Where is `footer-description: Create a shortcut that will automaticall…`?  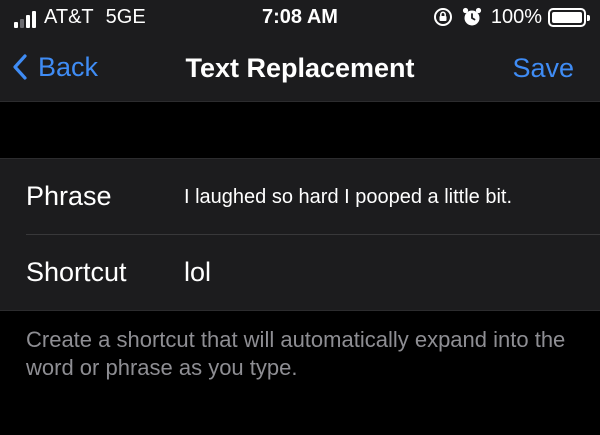
footer-description: Create a shortcut that will automaticall… is located at coordinates (296, 353).